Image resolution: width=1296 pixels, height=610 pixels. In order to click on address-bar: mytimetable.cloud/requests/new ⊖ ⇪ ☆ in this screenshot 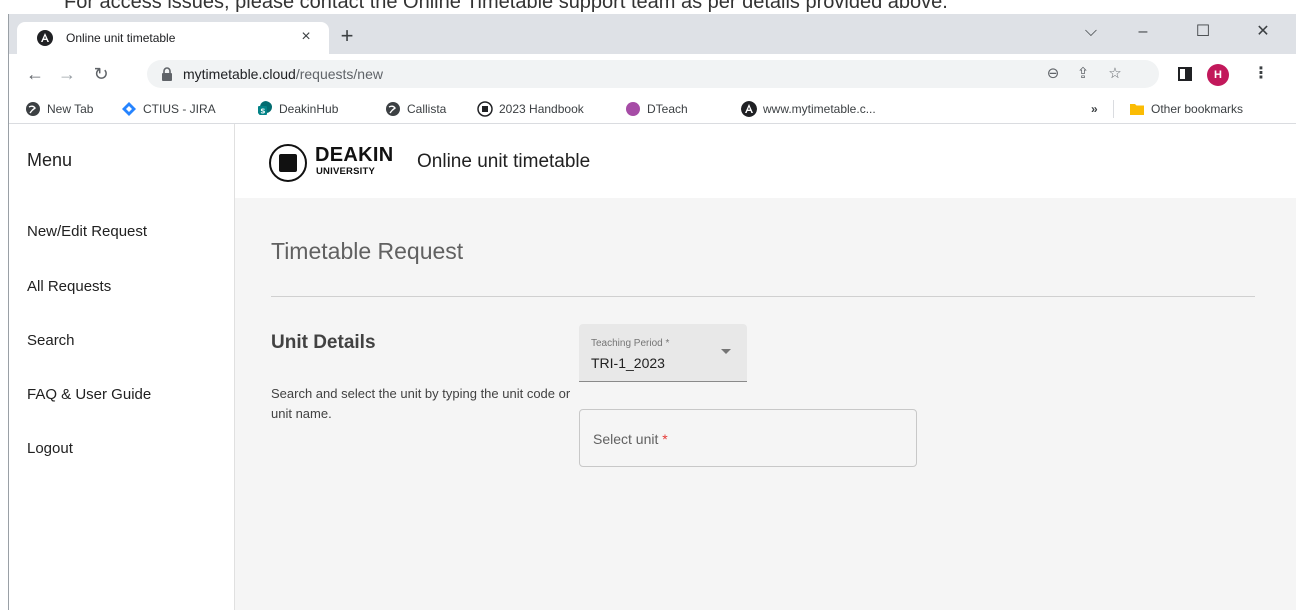, I will do `click(653, 74)`.